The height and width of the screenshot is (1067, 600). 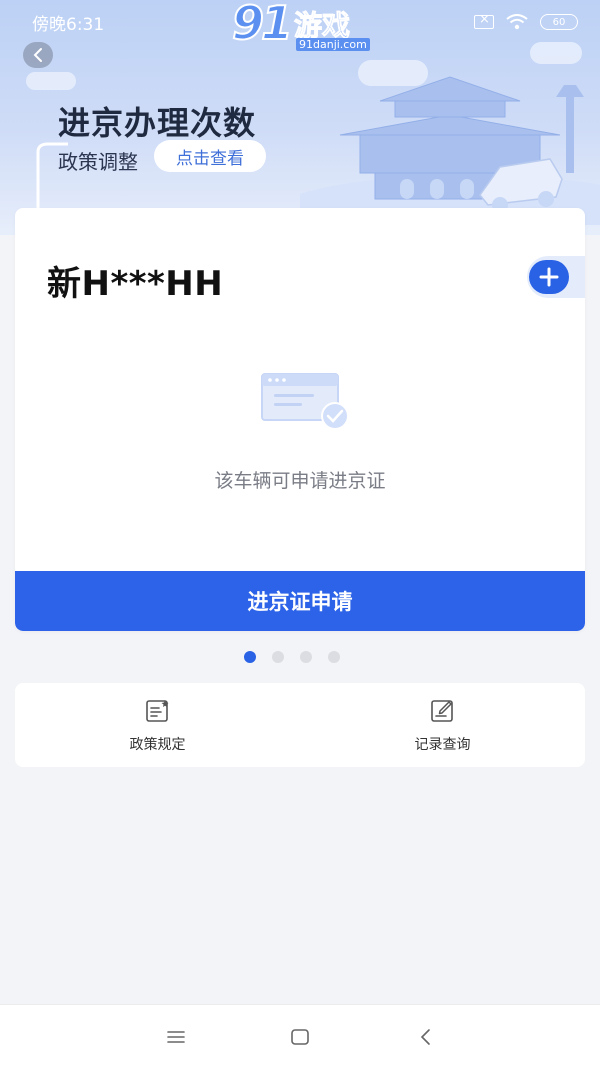 I want to click on plus-icon, so click(x=549, y=277).